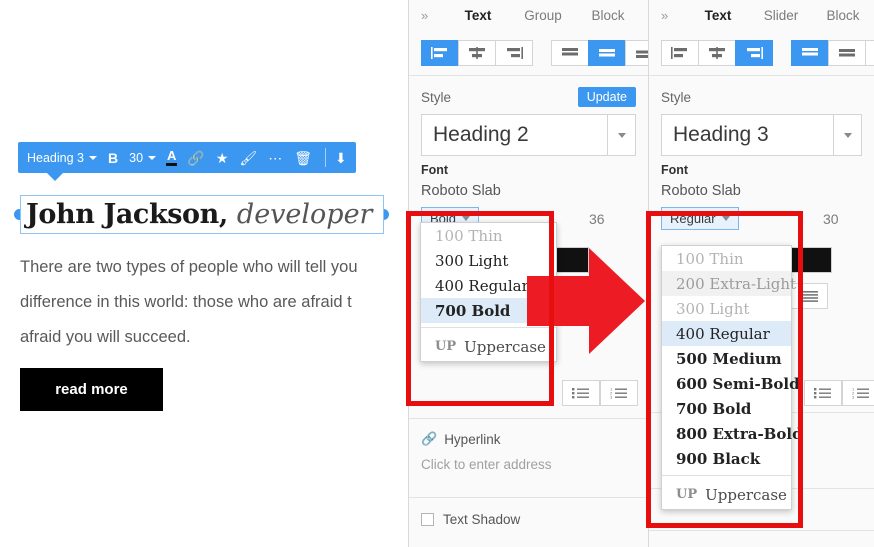 This screenshot has height=547, width=874. What do you see at coordinates (721, 134) in the screenshot?
I see `style-select-value: Heading 3` at bounding box center [721, 134].